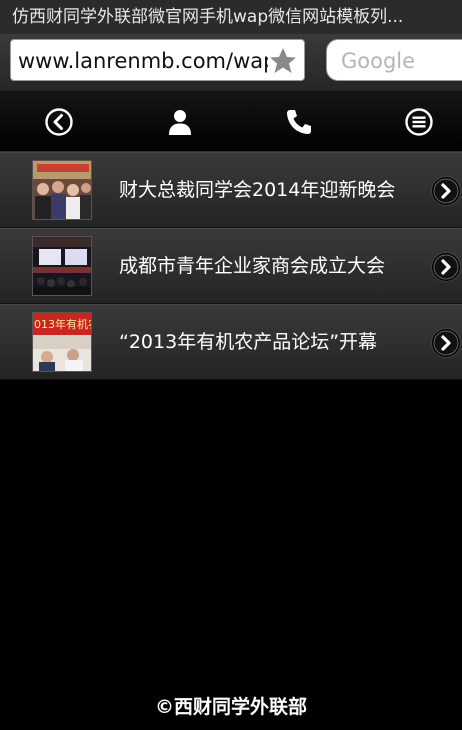 The width and height of the screenshot is (462, 730). Describe the element at coordinates (272, 267) in the screenshot. I see `news-title: 成都市青年企业家商会成立大会` at that location.